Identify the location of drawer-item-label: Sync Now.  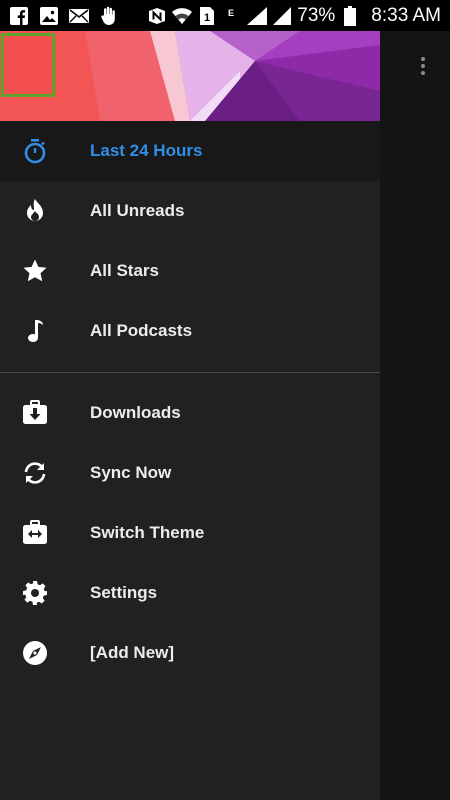
(131, 472).